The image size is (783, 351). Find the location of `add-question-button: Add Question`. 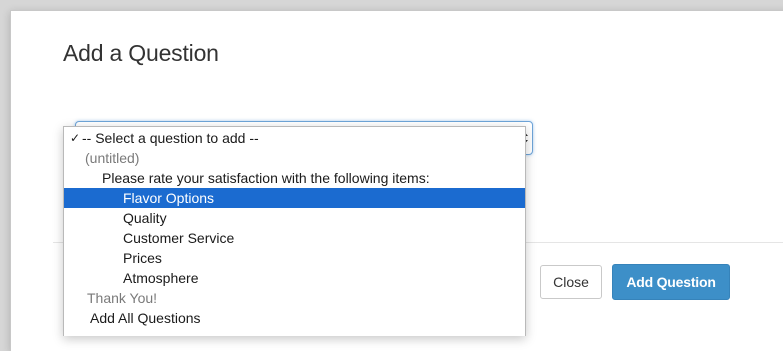

add-question-button: Add Question is located at coordinates (671, 282).